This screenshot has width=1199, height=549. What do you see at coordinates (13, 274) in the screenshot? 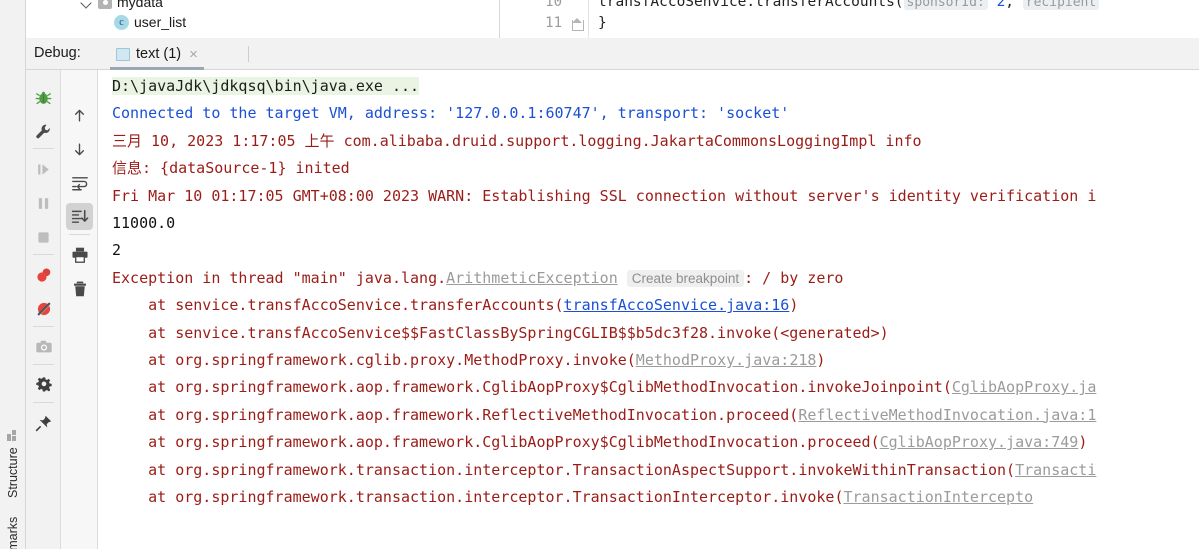
I see `left-tool-window-strip: Structure okmarks` at bounding box center [13, 274].